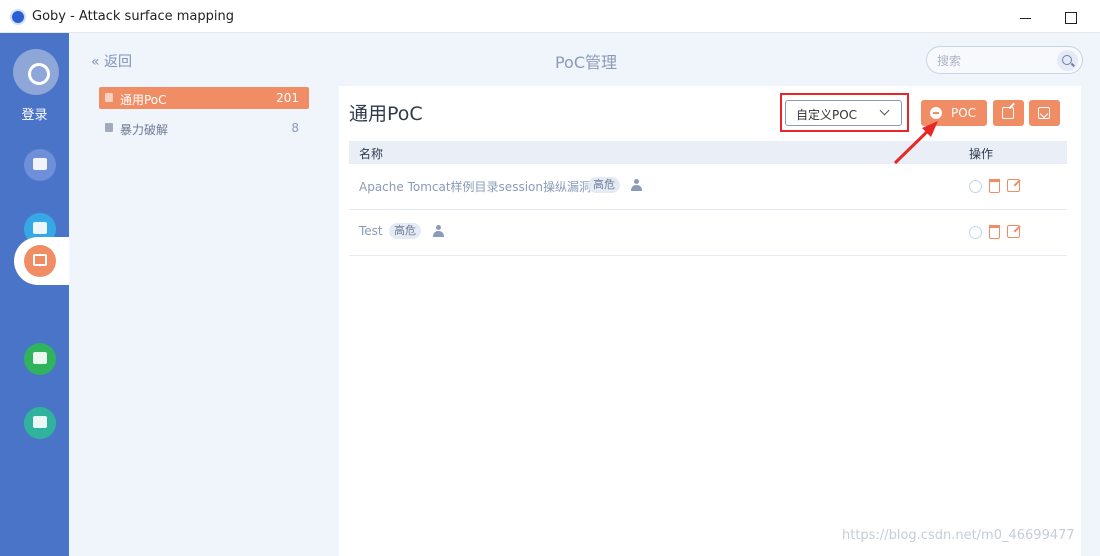 The width and height of the screenshot is (1100, 556). What do you see at coordinates (204, 98) in the screenshot?
I see `category-generic-poc: 通用PoC 201` at bounding box center [204, 98].